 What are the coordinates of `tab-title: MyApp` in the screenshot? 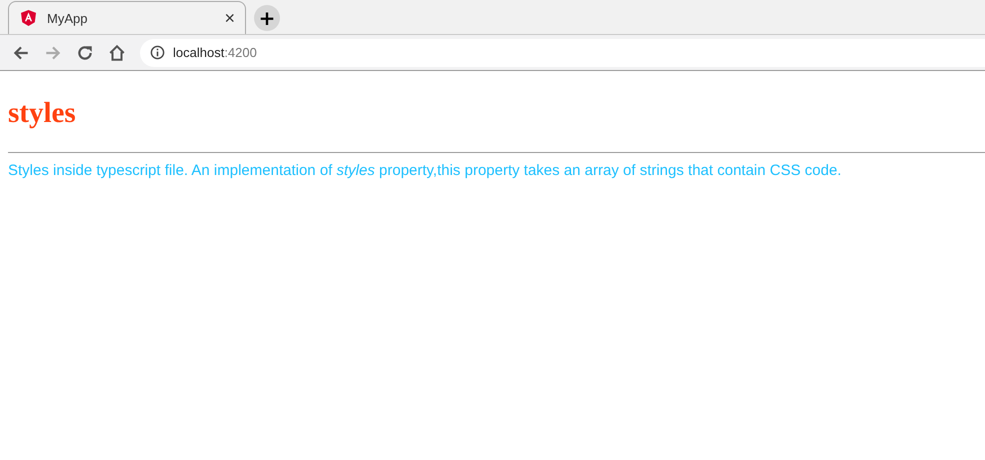 It's located at (67, 18).